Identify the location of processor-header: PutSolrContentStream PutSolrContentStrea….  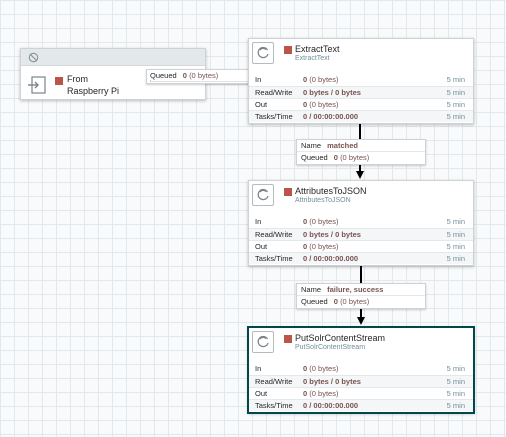
(361, 340).